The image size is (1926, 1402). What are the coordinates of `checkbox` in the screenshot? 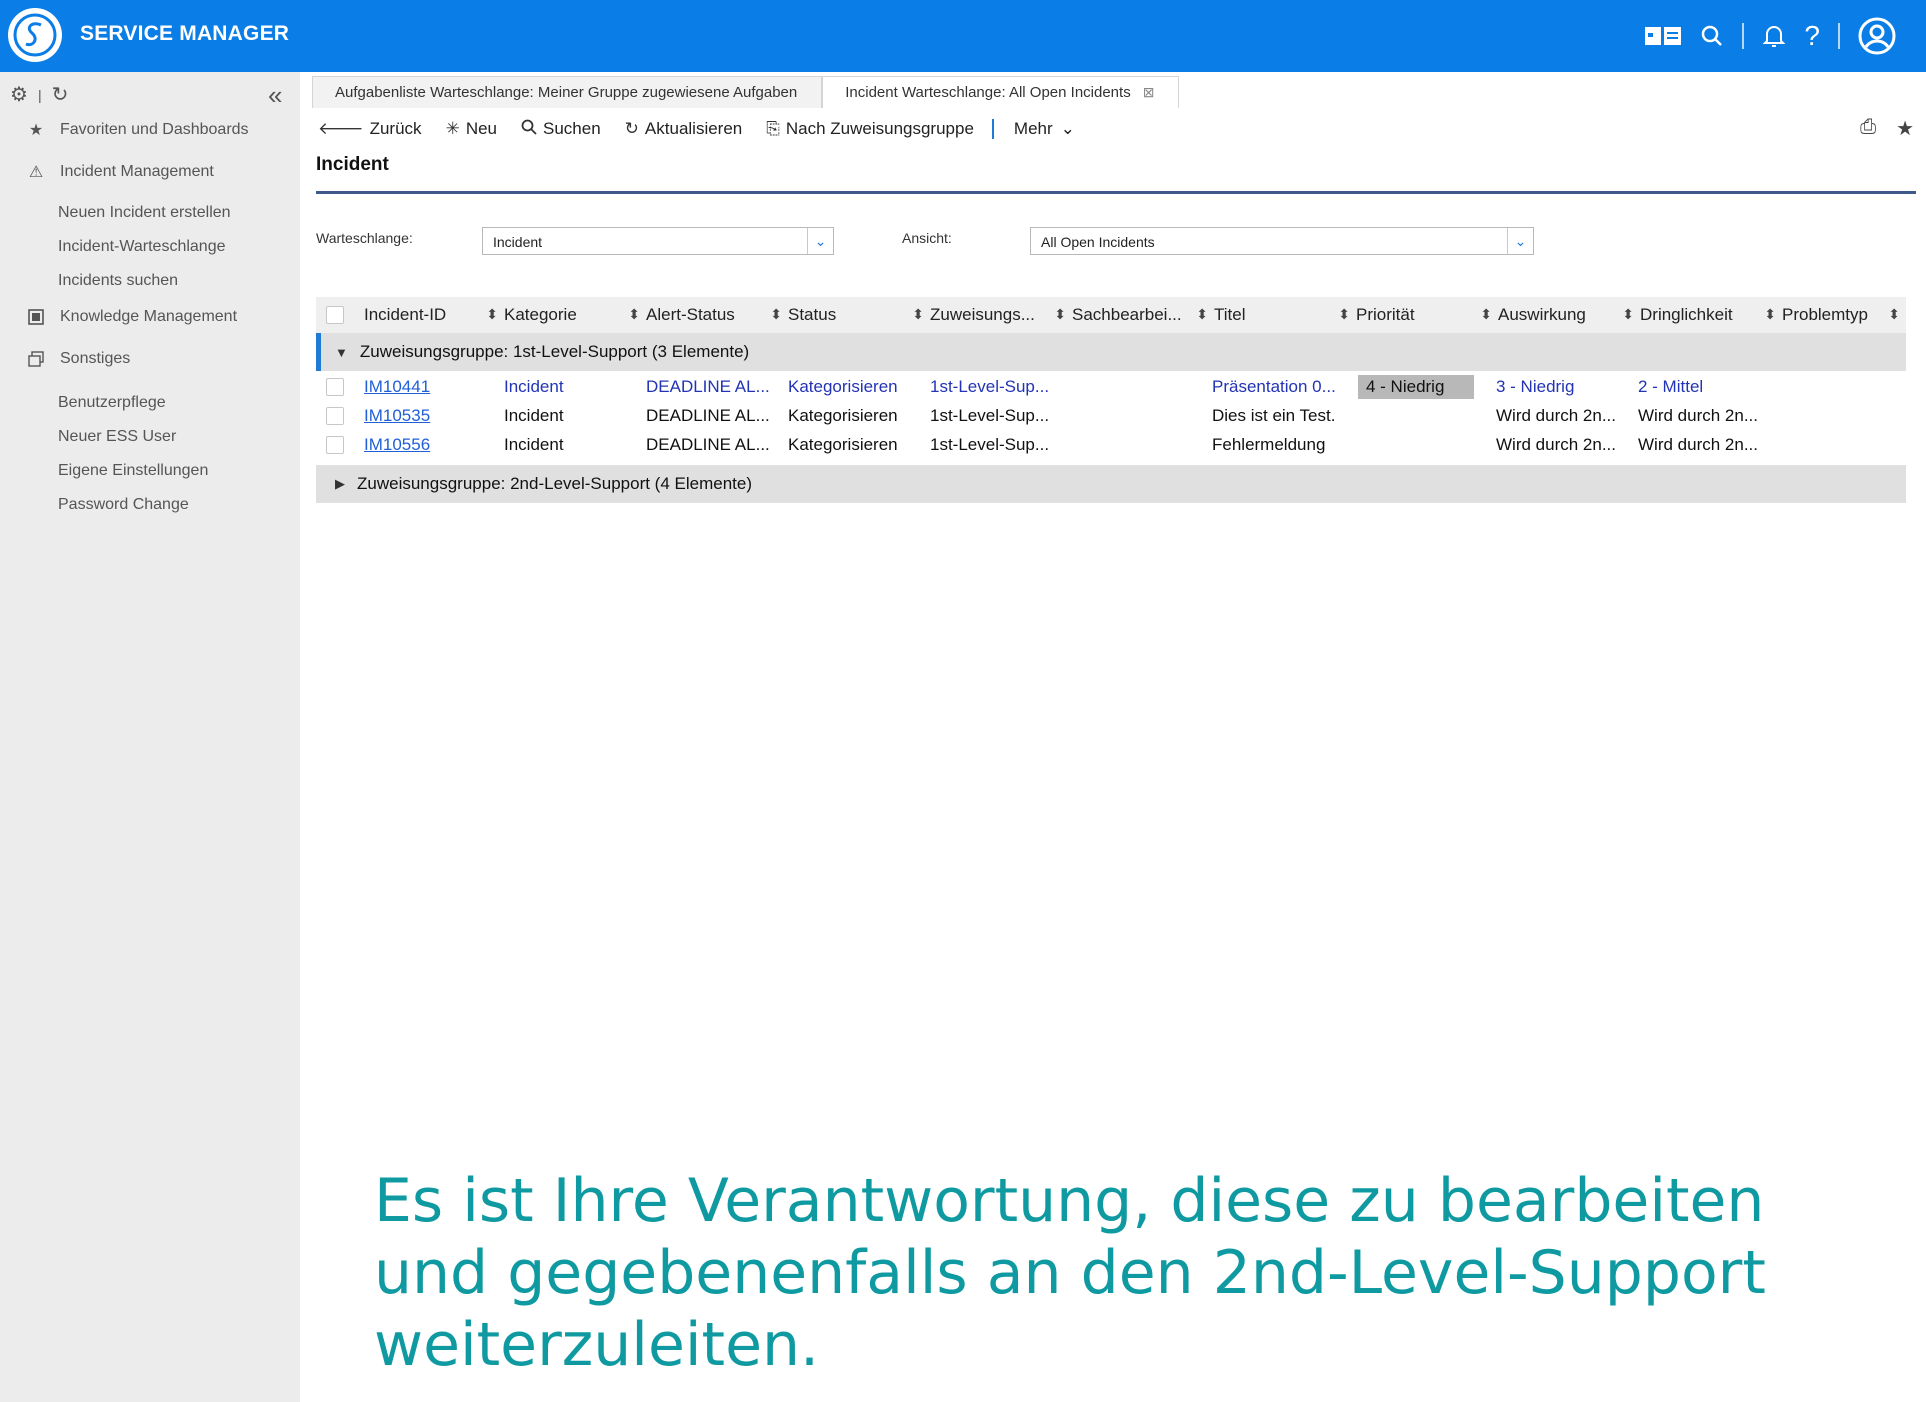 It's located at (335, 315).